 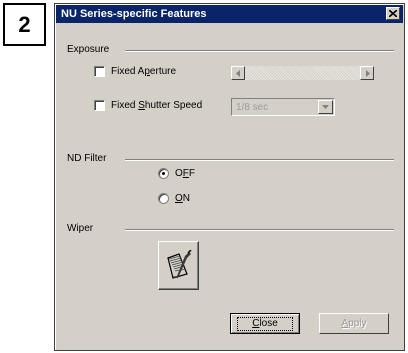 What do you see at coordinates (302, 73) in the screenshot?
I see `aperture-slider` at bounding box center [302, 73].